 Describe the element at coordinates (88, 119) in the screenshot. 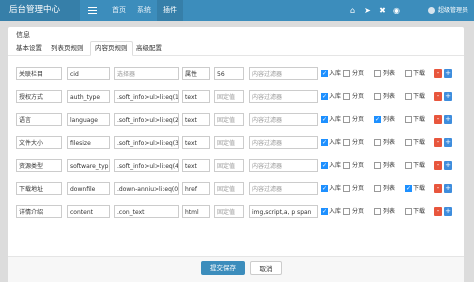

I see `field-name-input: language` at that location.